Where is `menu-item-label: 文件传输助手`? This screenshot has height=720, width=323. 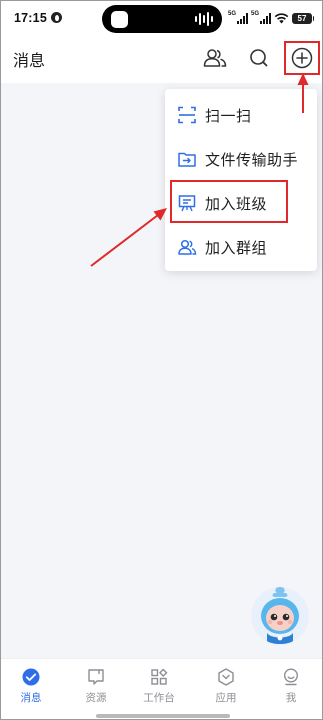
menu-item-label: 文件传输助手 is located at coordinates (252, 160).